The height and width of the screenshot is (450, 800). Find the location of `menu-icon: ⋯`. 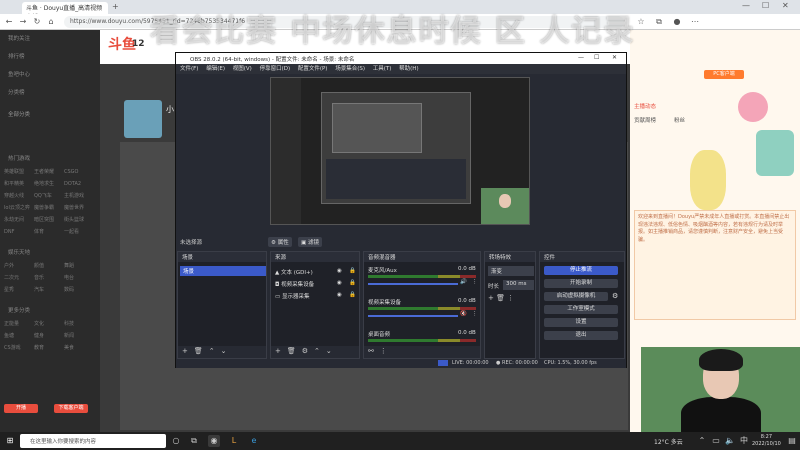

menu-icon: ⋯ is located at coordinates (695, 22).